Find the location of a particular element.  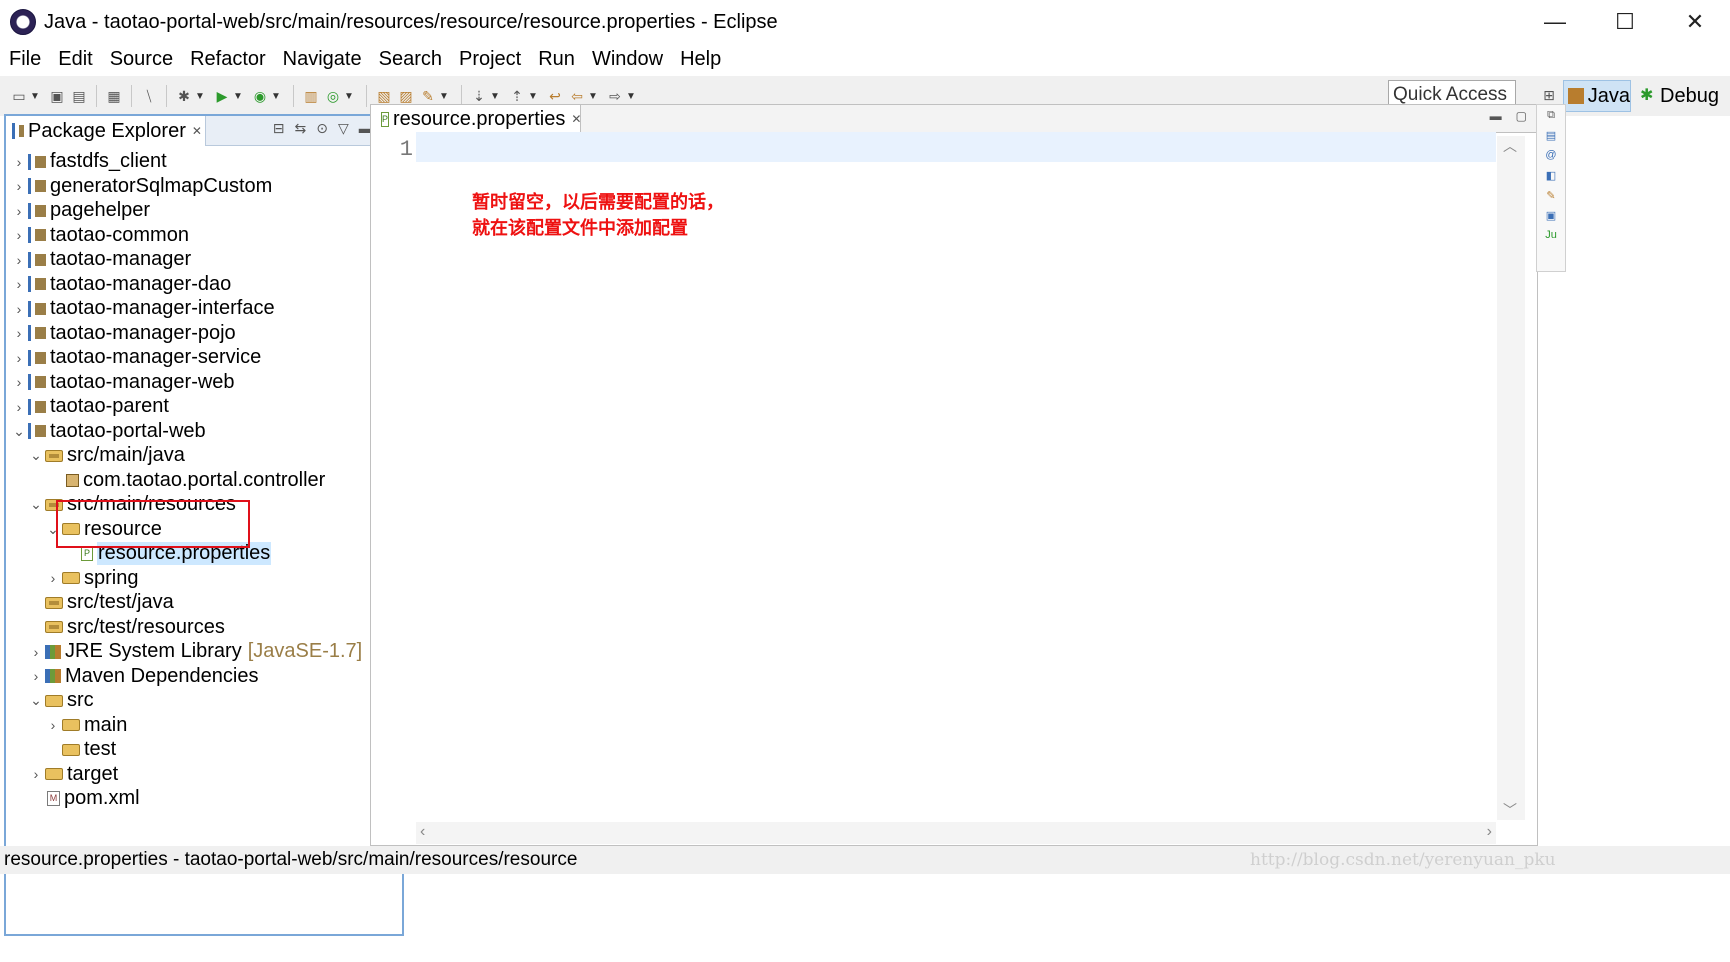

tree-item: › target is located at coordinates (62, 774).